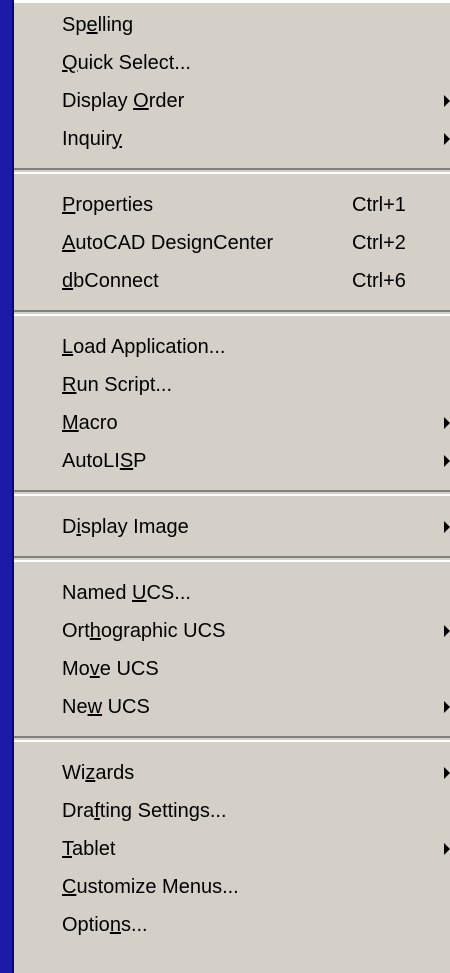 This screenshot has height=973, width=450. Describe the element at coordinates (125, 527) in the screenshot. I see `menu-item-label: Display Image` at that location.